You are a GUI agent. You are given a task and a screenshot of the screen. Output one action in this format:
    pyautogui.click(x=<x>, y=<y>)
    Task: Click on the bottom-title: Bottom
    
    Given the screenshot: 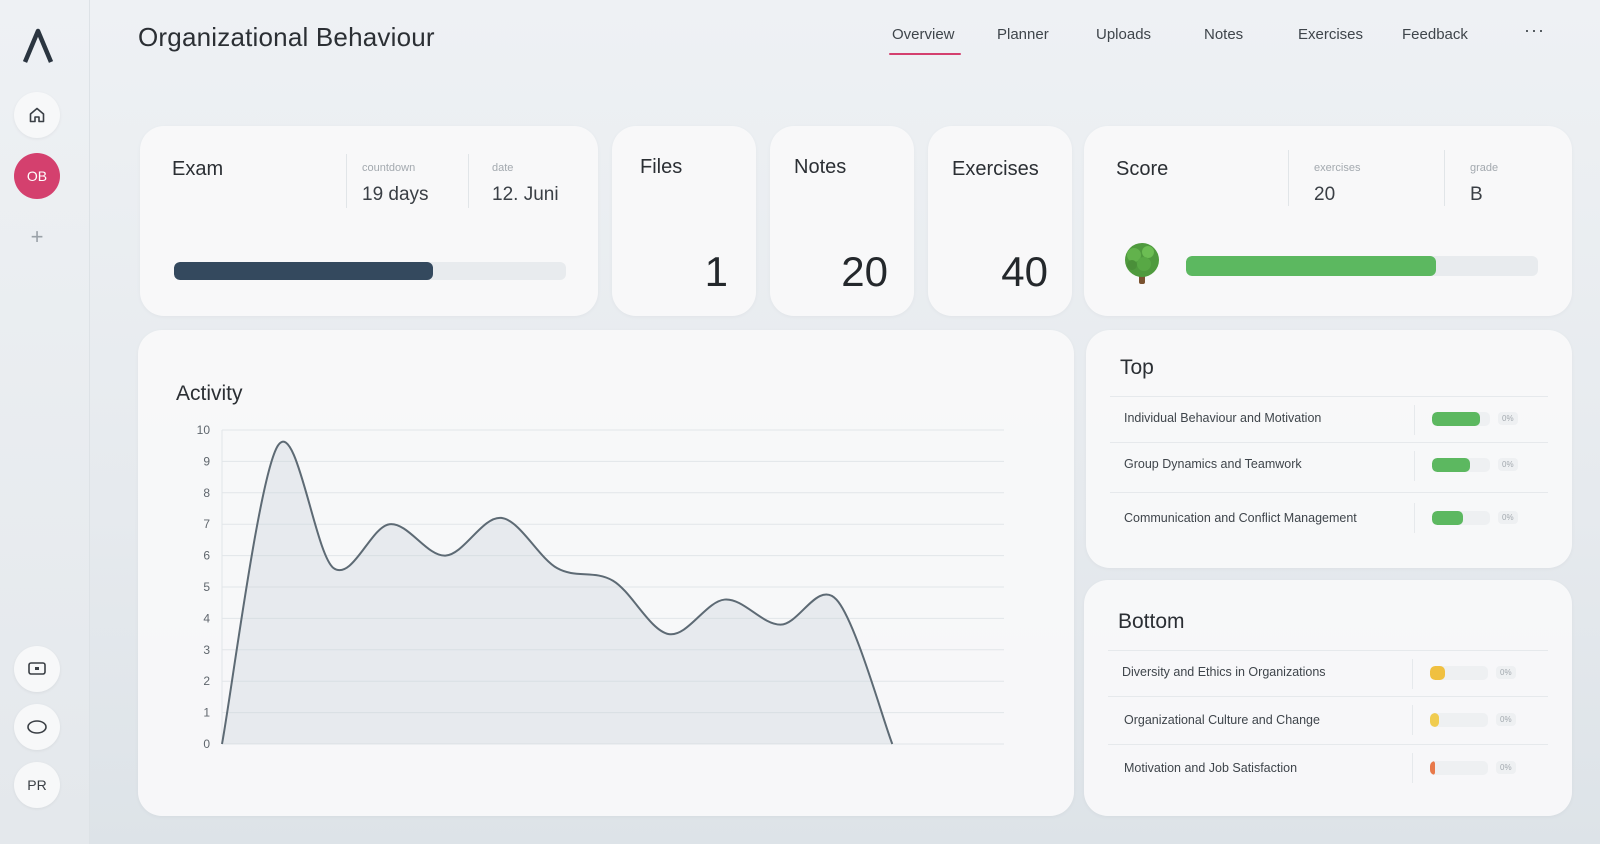 What is the action you would take?
    pyautogui.click(x=1151, y=621)
    